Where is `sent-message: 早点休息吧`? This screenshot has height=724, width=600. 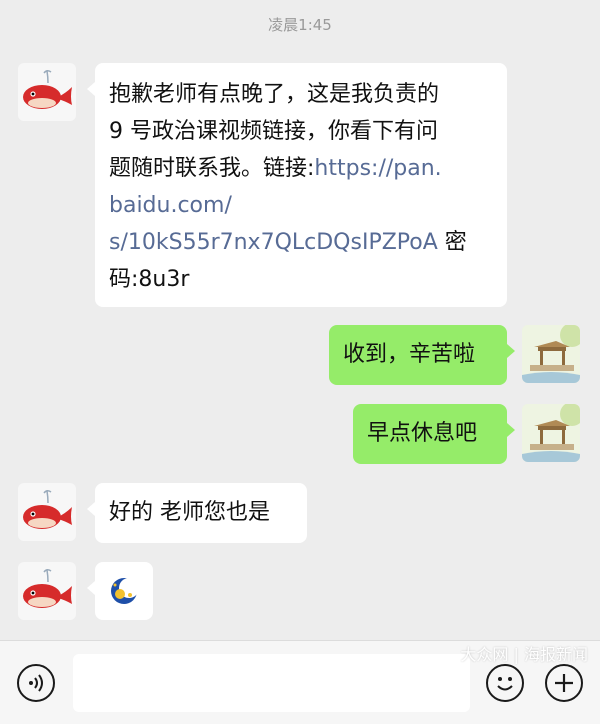
sent-message: 早点休息吧 is located at coordinates (434, 434).